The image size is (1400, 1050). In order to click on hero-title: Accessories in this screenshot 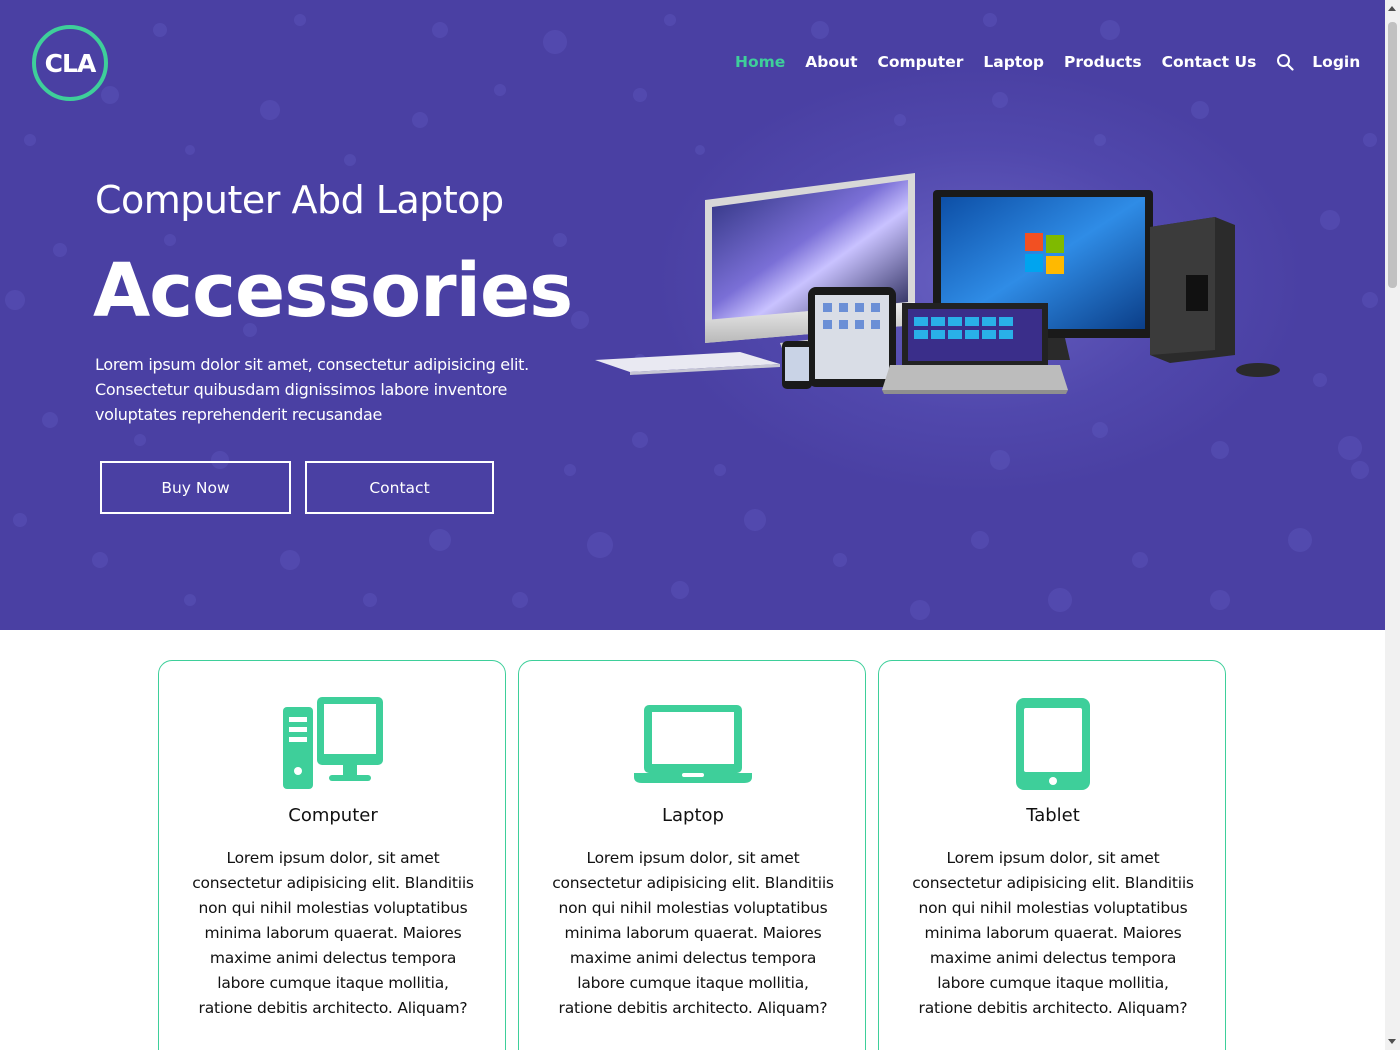, I will do `click(333, 291)`.